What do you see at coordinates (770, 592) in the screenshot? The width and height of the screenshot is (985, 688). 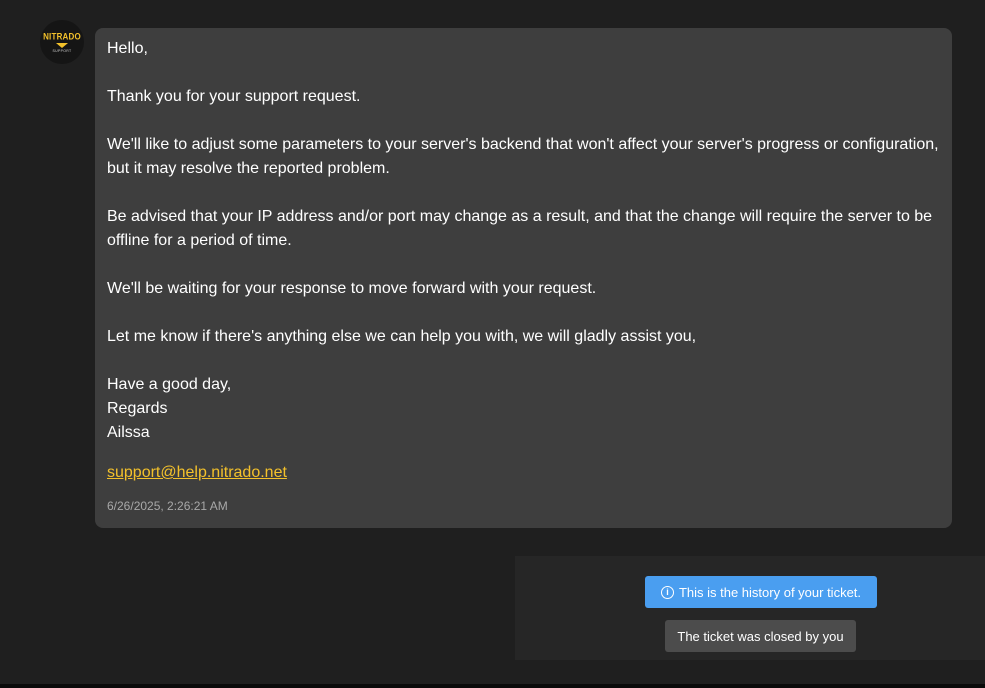 I see `ticket-history-text: This is the history of your ticket.` at bounding box center [770, 592].